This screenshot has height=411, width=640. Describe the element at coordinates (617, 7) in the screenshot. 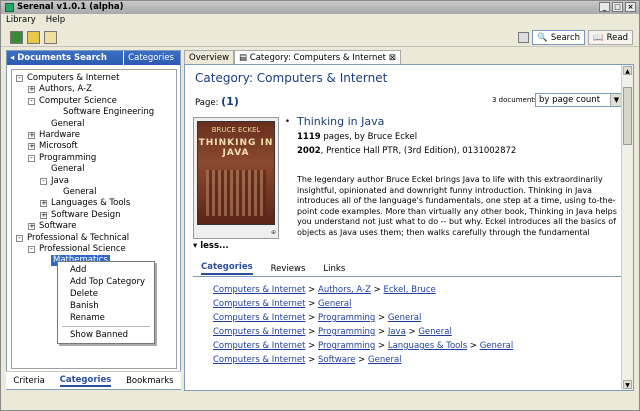

I see `maximize-button: □` at that location.